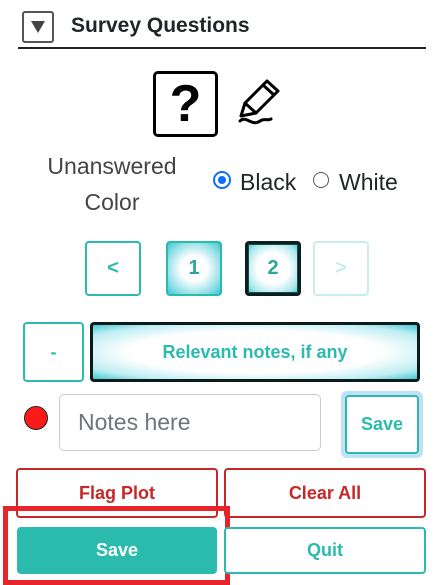  What do you see at coordinates (325, 550) in the screenshot?
I see `quit-button: Quit` at bounding box center [325, 550].